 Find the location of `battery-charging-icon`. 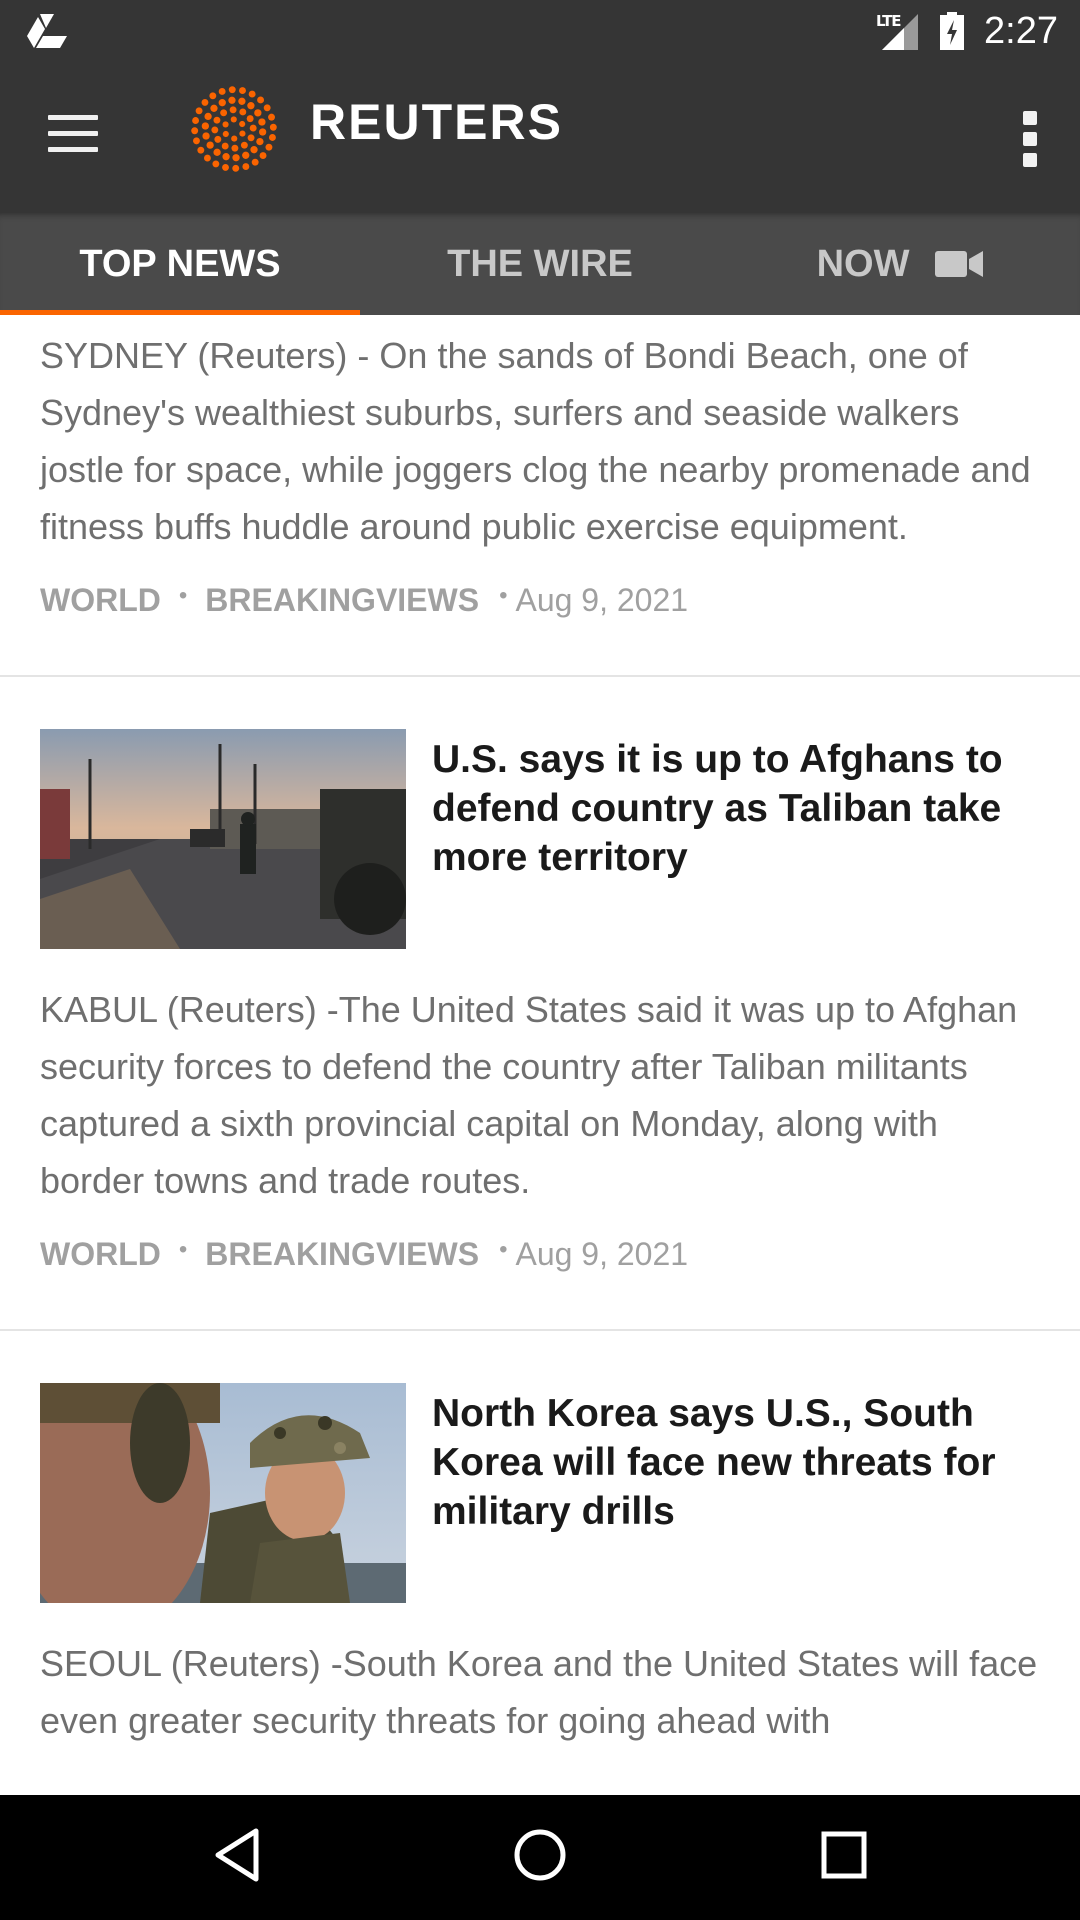

battery-charging-icon is located at coordinates (952, 31).